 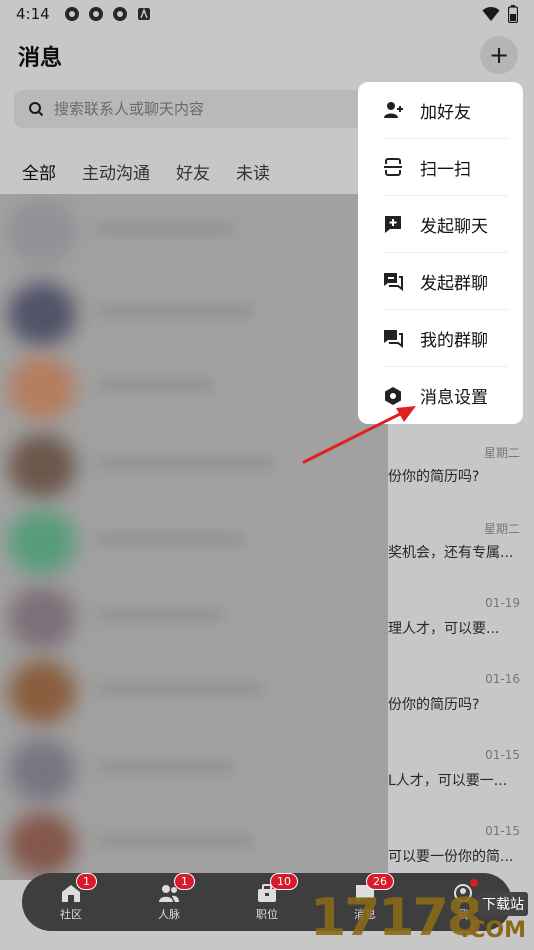 What do you see at coordinates (502, 603) in the screenshot?
I see `message-date: 01-19` at bounding box center [502, 603].